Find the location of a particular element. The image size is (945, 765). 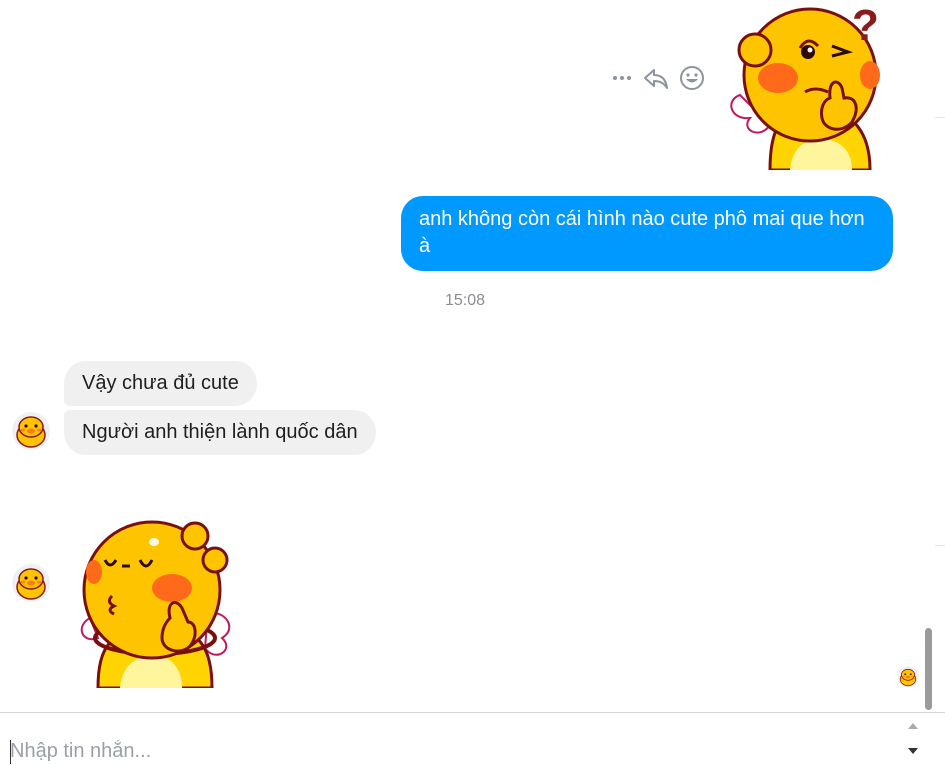

scroll-down-arrow-icon is located at coordinates (913, 751).